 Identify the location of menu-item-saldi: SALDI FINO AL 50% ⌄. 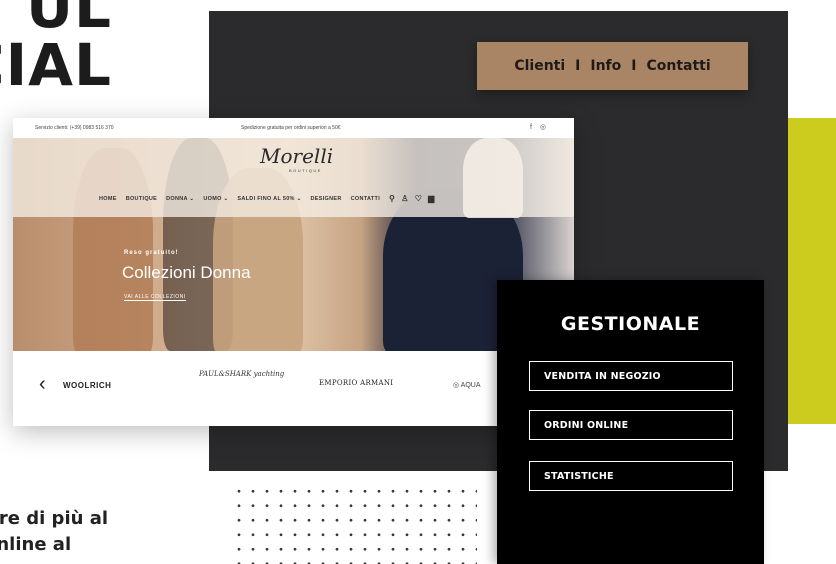
(269, 199).